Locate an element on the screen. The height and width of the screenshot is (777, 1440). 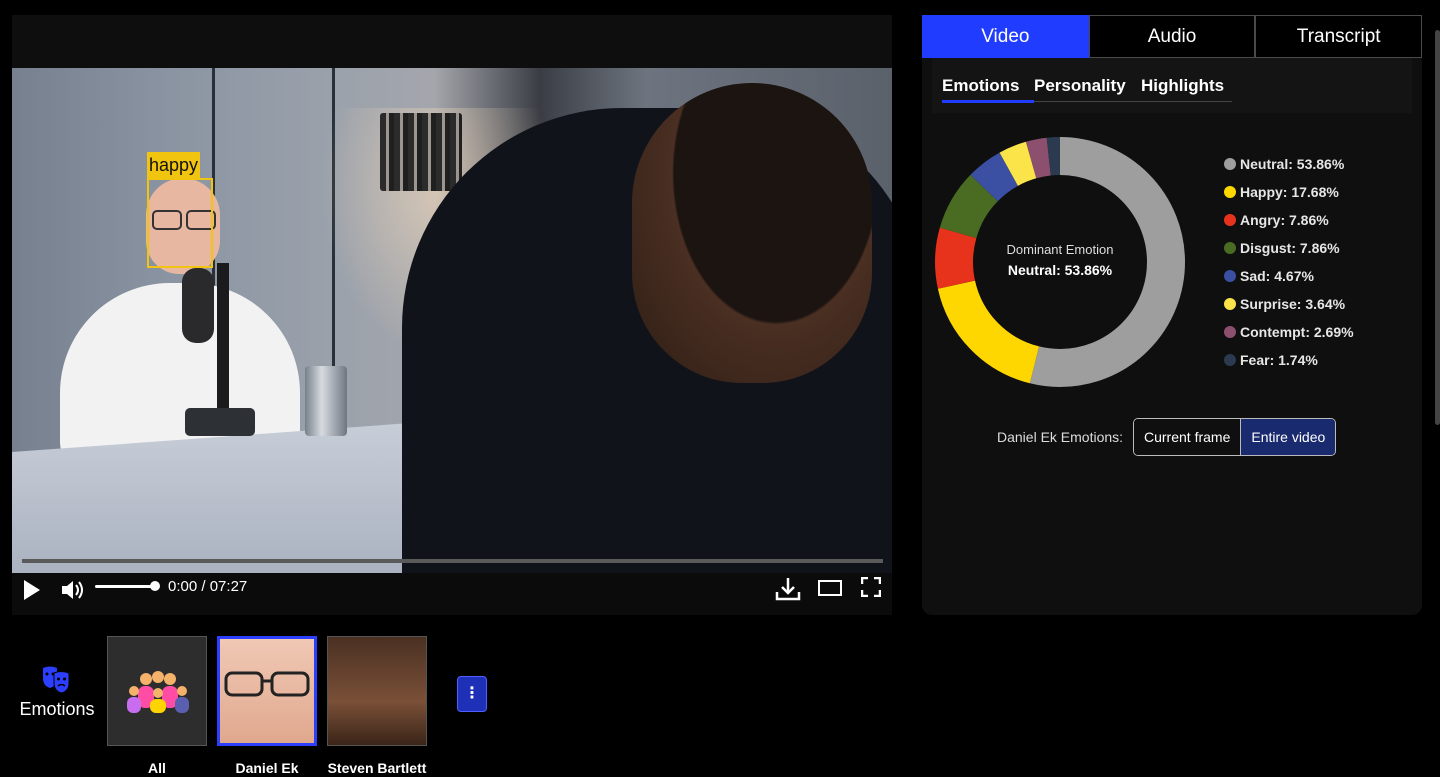
tab-transcript: Transcript is located at coordinates (1339, 36).